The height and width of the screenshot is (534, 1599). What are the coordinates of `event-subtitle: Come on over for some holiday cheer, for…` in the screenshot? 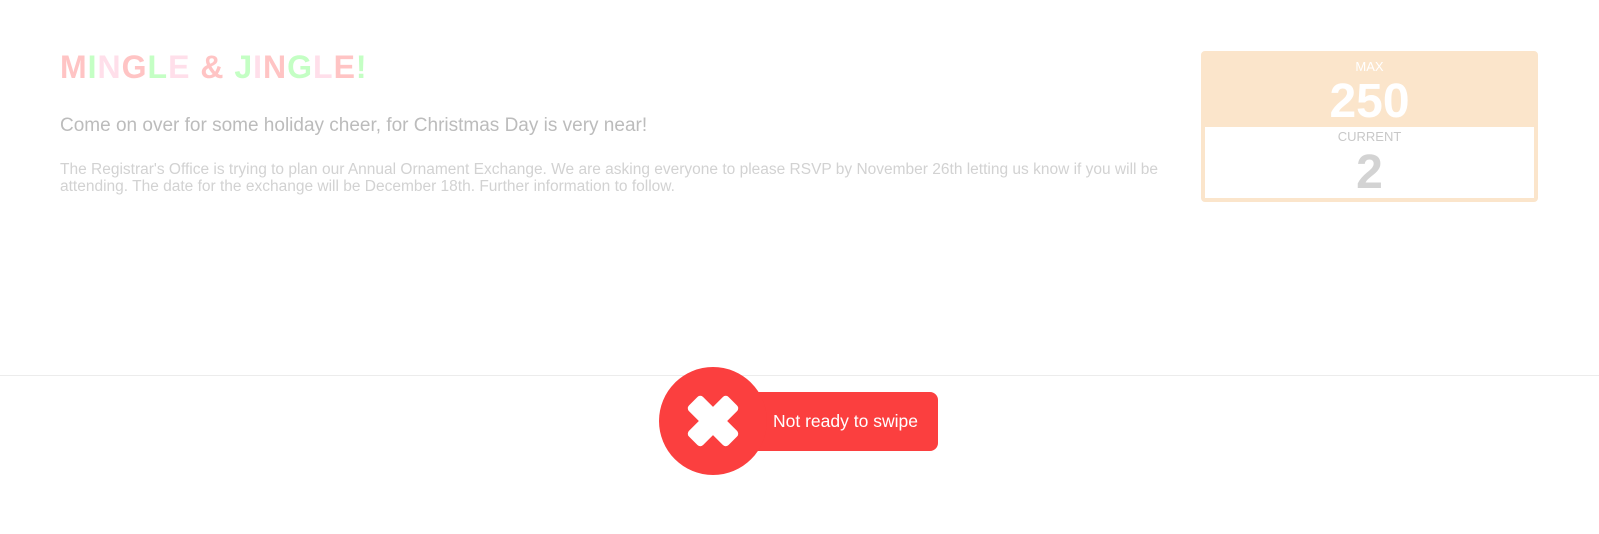 It's located at (354, 125).